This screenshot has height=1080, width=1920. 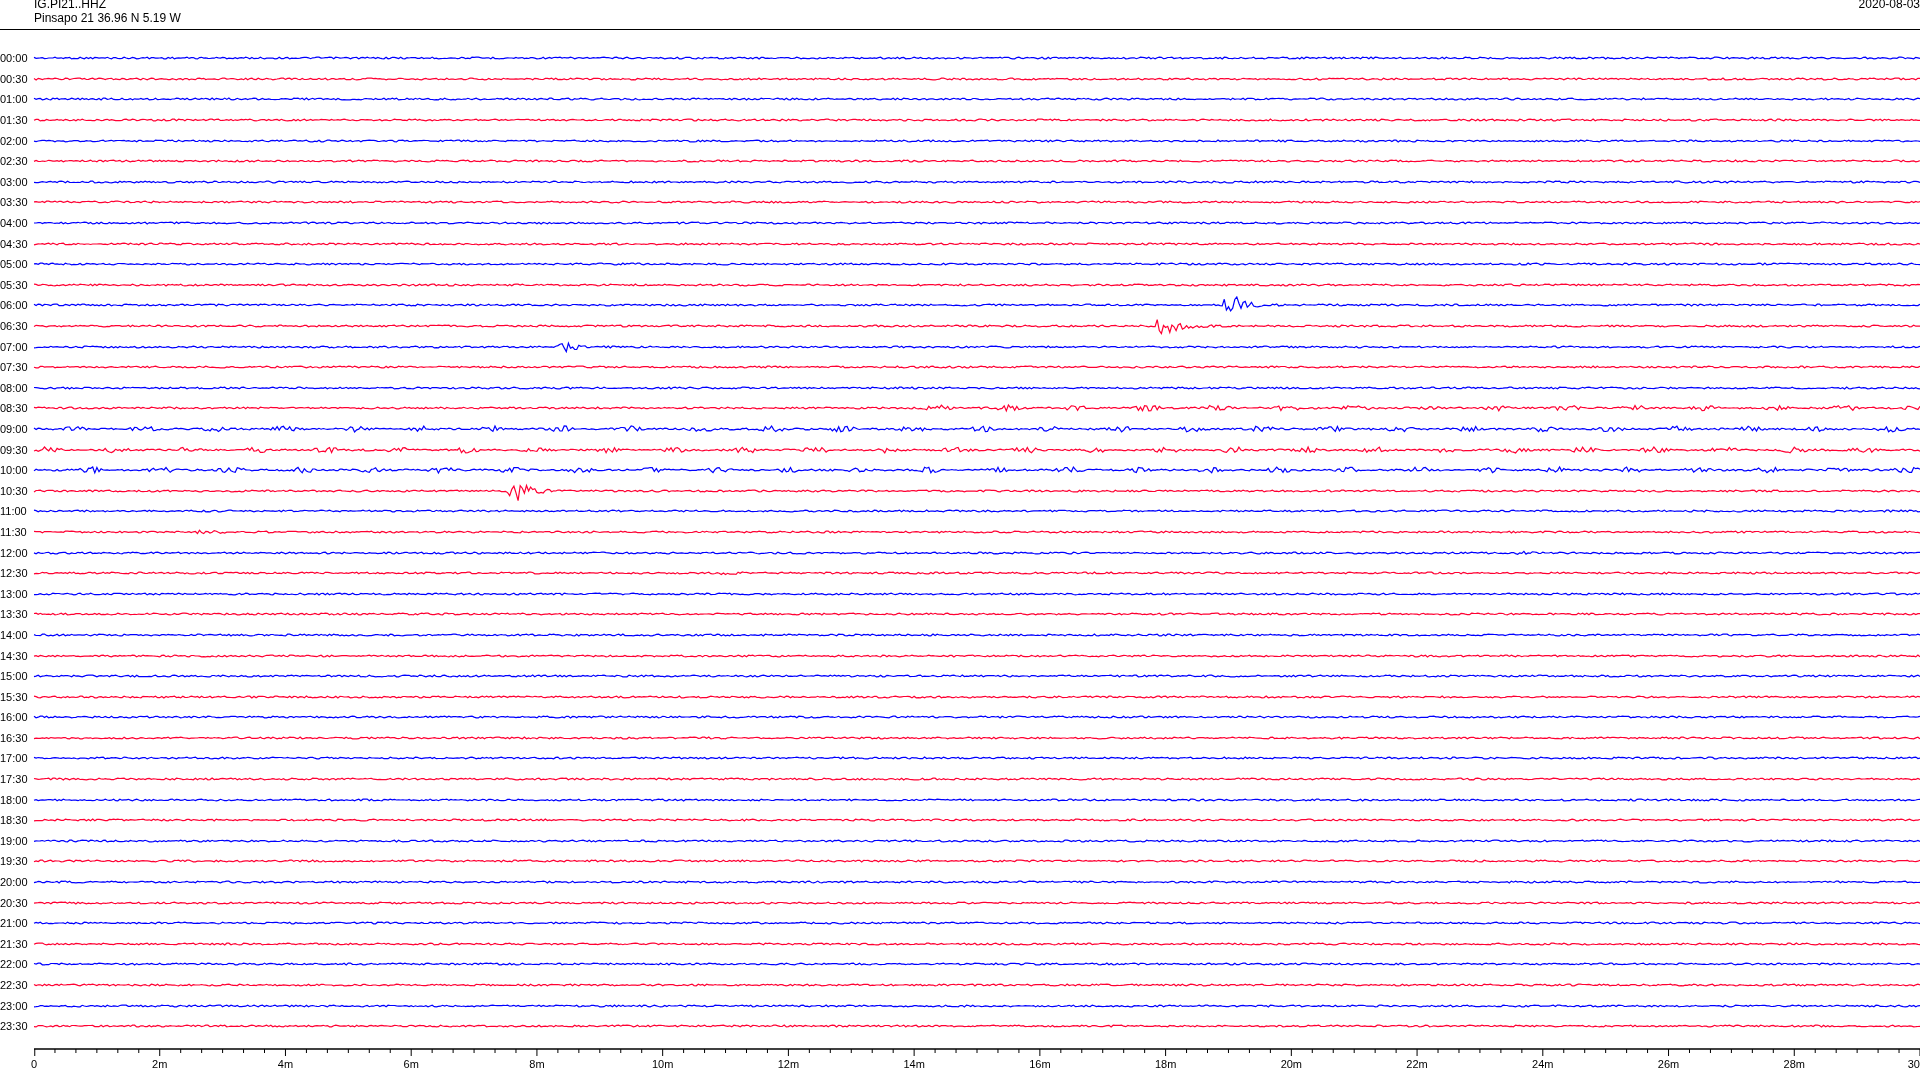 What do you see at coordinates (14, 367) in the screenshot?
I see `time-label: 07:30` at bounding box center [14, 367].